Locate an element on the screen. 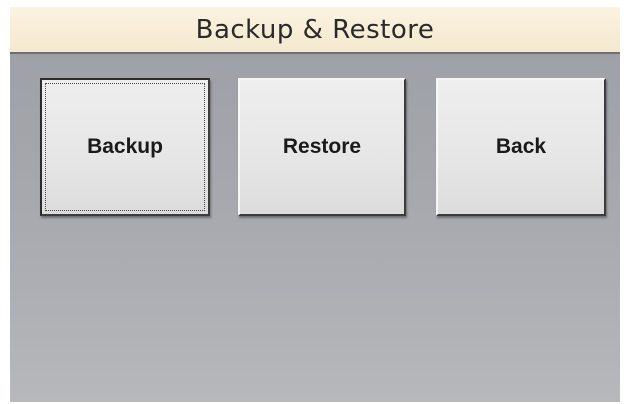 The height and width of the screenshot is (404, 624). backup-button-label: Backup is located at coordinates (125, 146).